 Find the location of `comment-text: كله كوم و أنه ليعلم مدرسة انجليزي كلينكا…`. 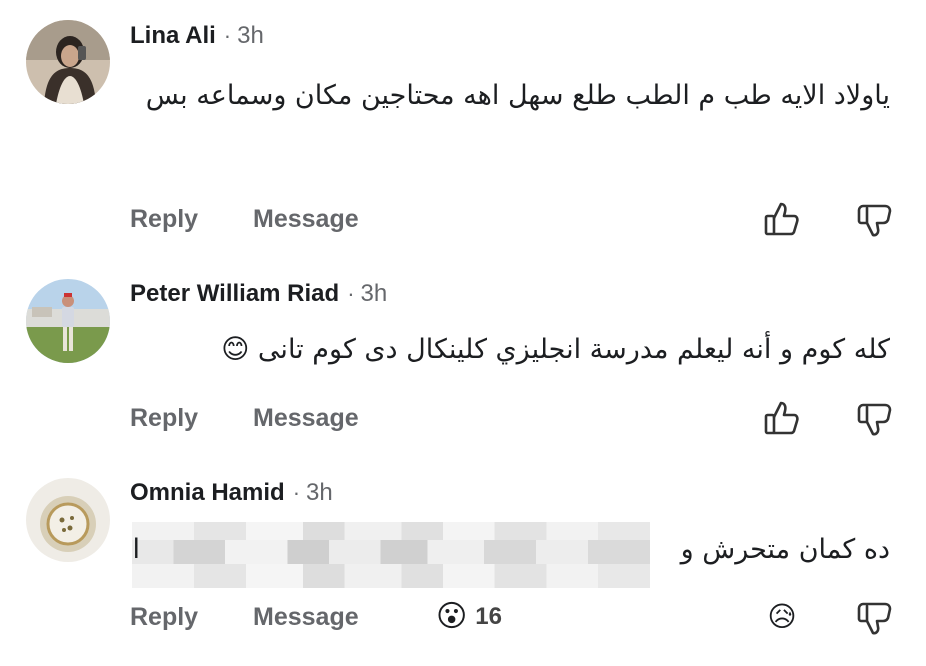

comment-text: كله كوم و أنه ليعلم مدرسة انجليزي كلينكا… is located at coordinates (555, 349).